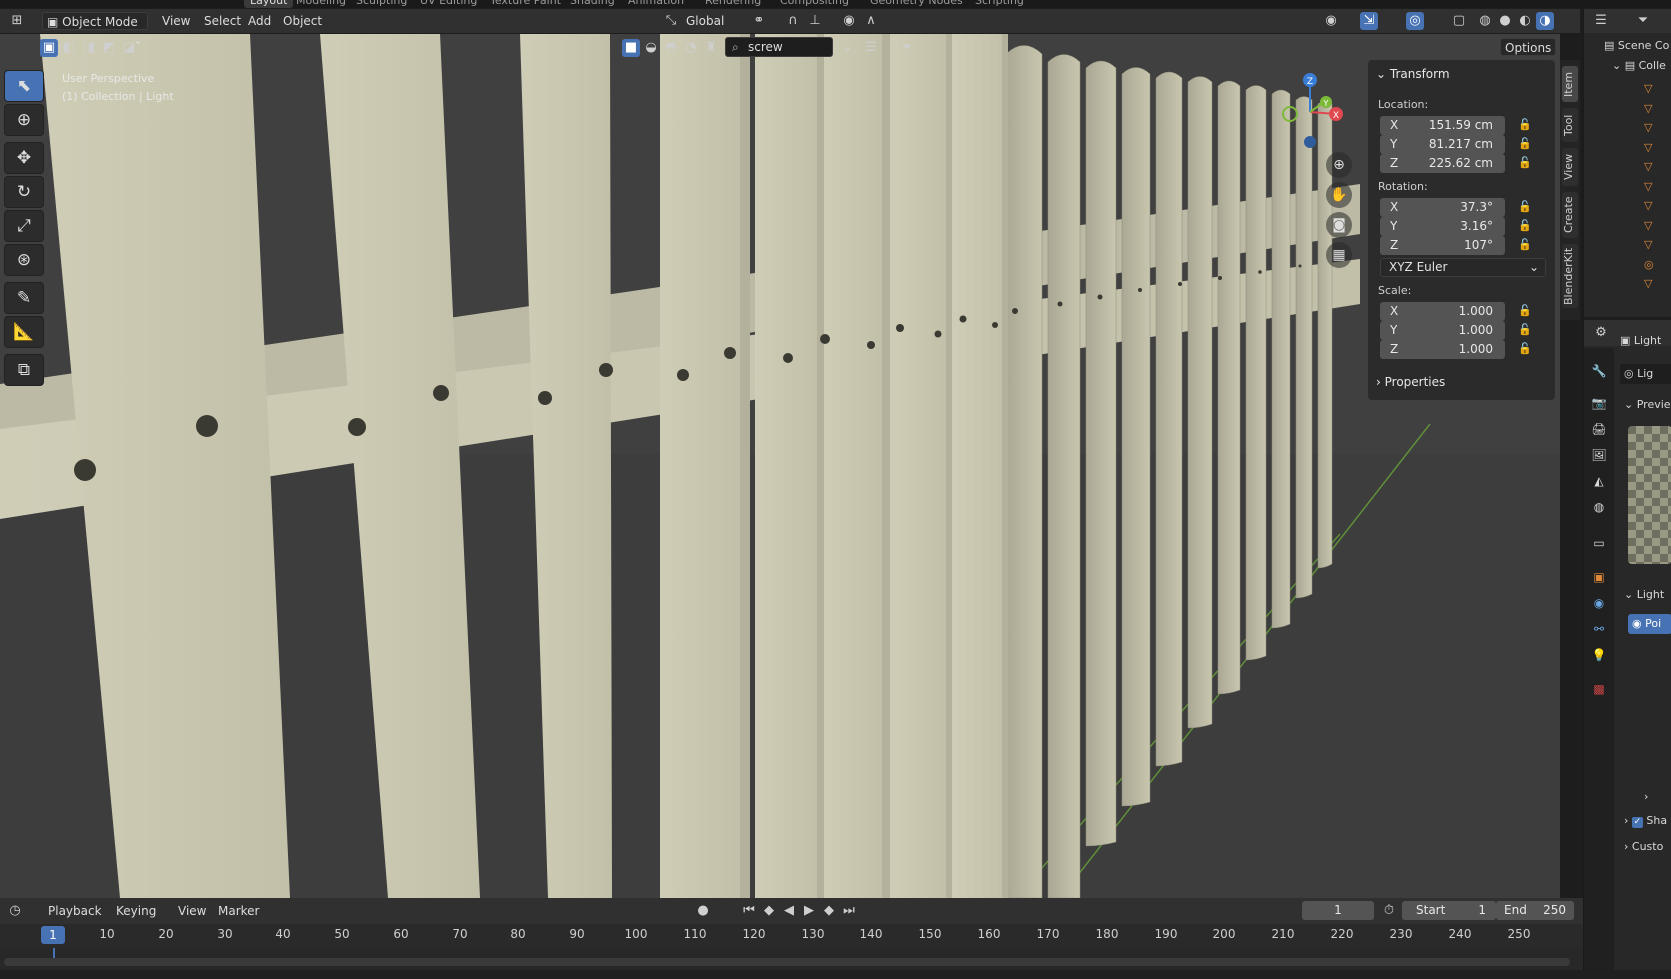 The image size is (1671, 979). Describe the element at coordinates (1525, 21) in the screenshot. I see `material-shading-icon: ◐` at that location.